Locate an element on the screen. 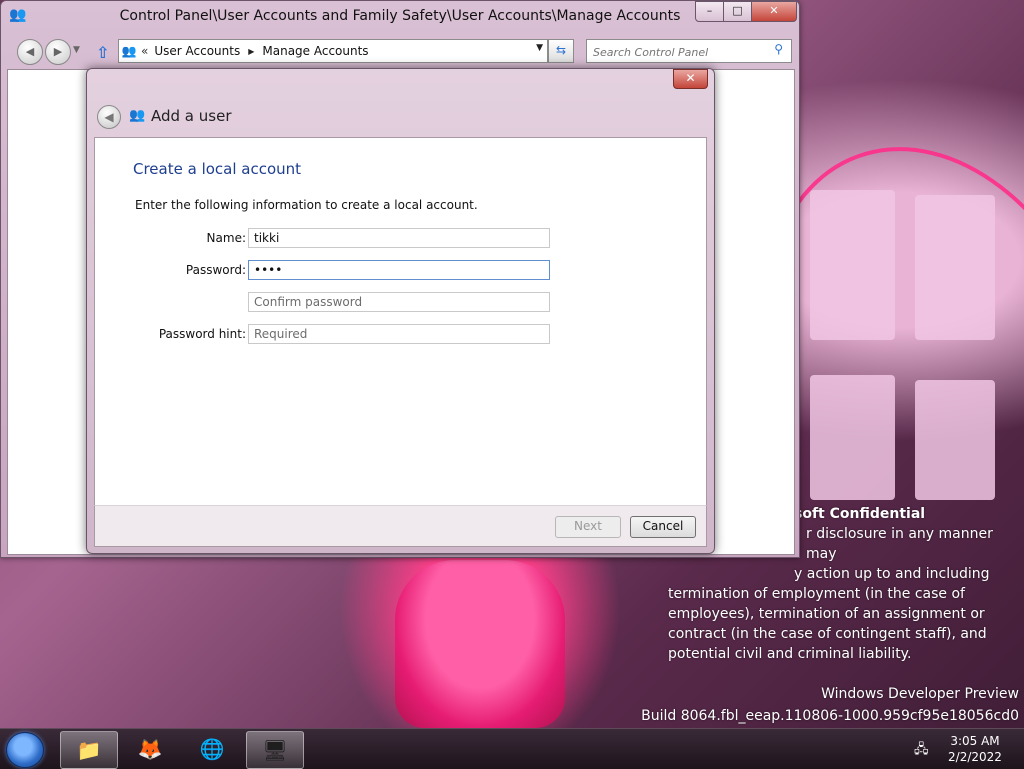 The height and width of the screenshot is (769, 1024). confidential-line: y action up to and including is located at coordinates (892, 574).